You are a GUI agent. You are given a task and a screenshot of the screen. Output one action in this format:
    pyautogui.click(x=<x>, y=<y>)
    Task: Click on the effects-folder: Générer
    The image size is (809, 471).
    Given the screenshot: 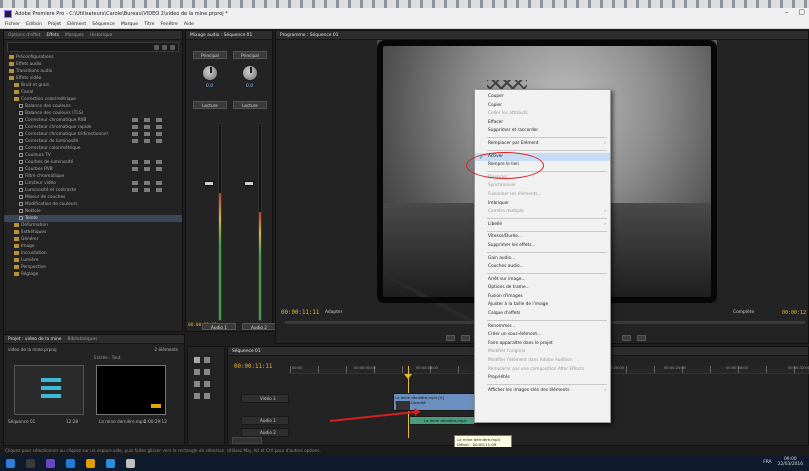 What is the action you would take?
    pyautogui.click(x=93, y=239)
    